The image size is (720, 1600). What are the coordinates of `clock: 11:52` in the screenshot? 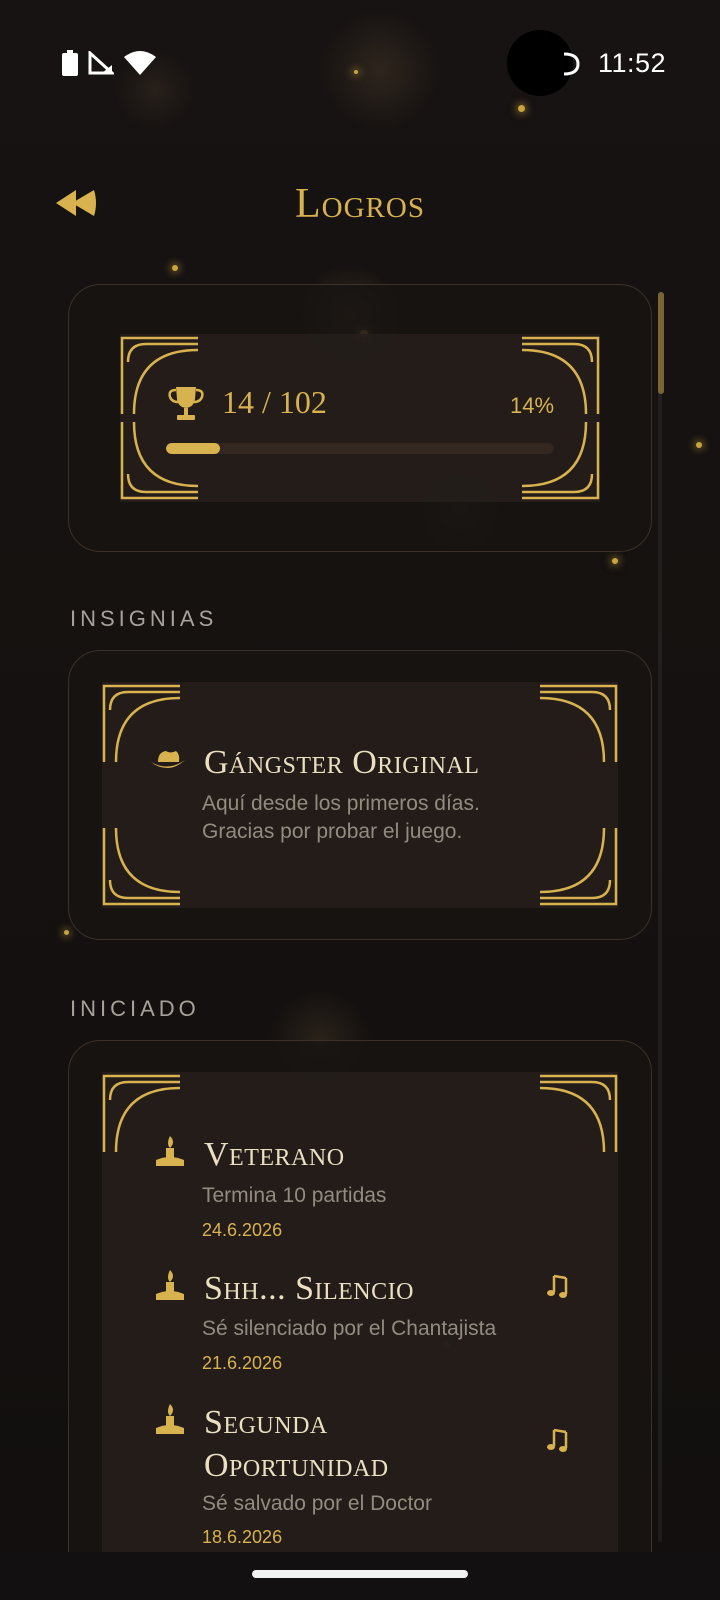 It's located at (632, 63).